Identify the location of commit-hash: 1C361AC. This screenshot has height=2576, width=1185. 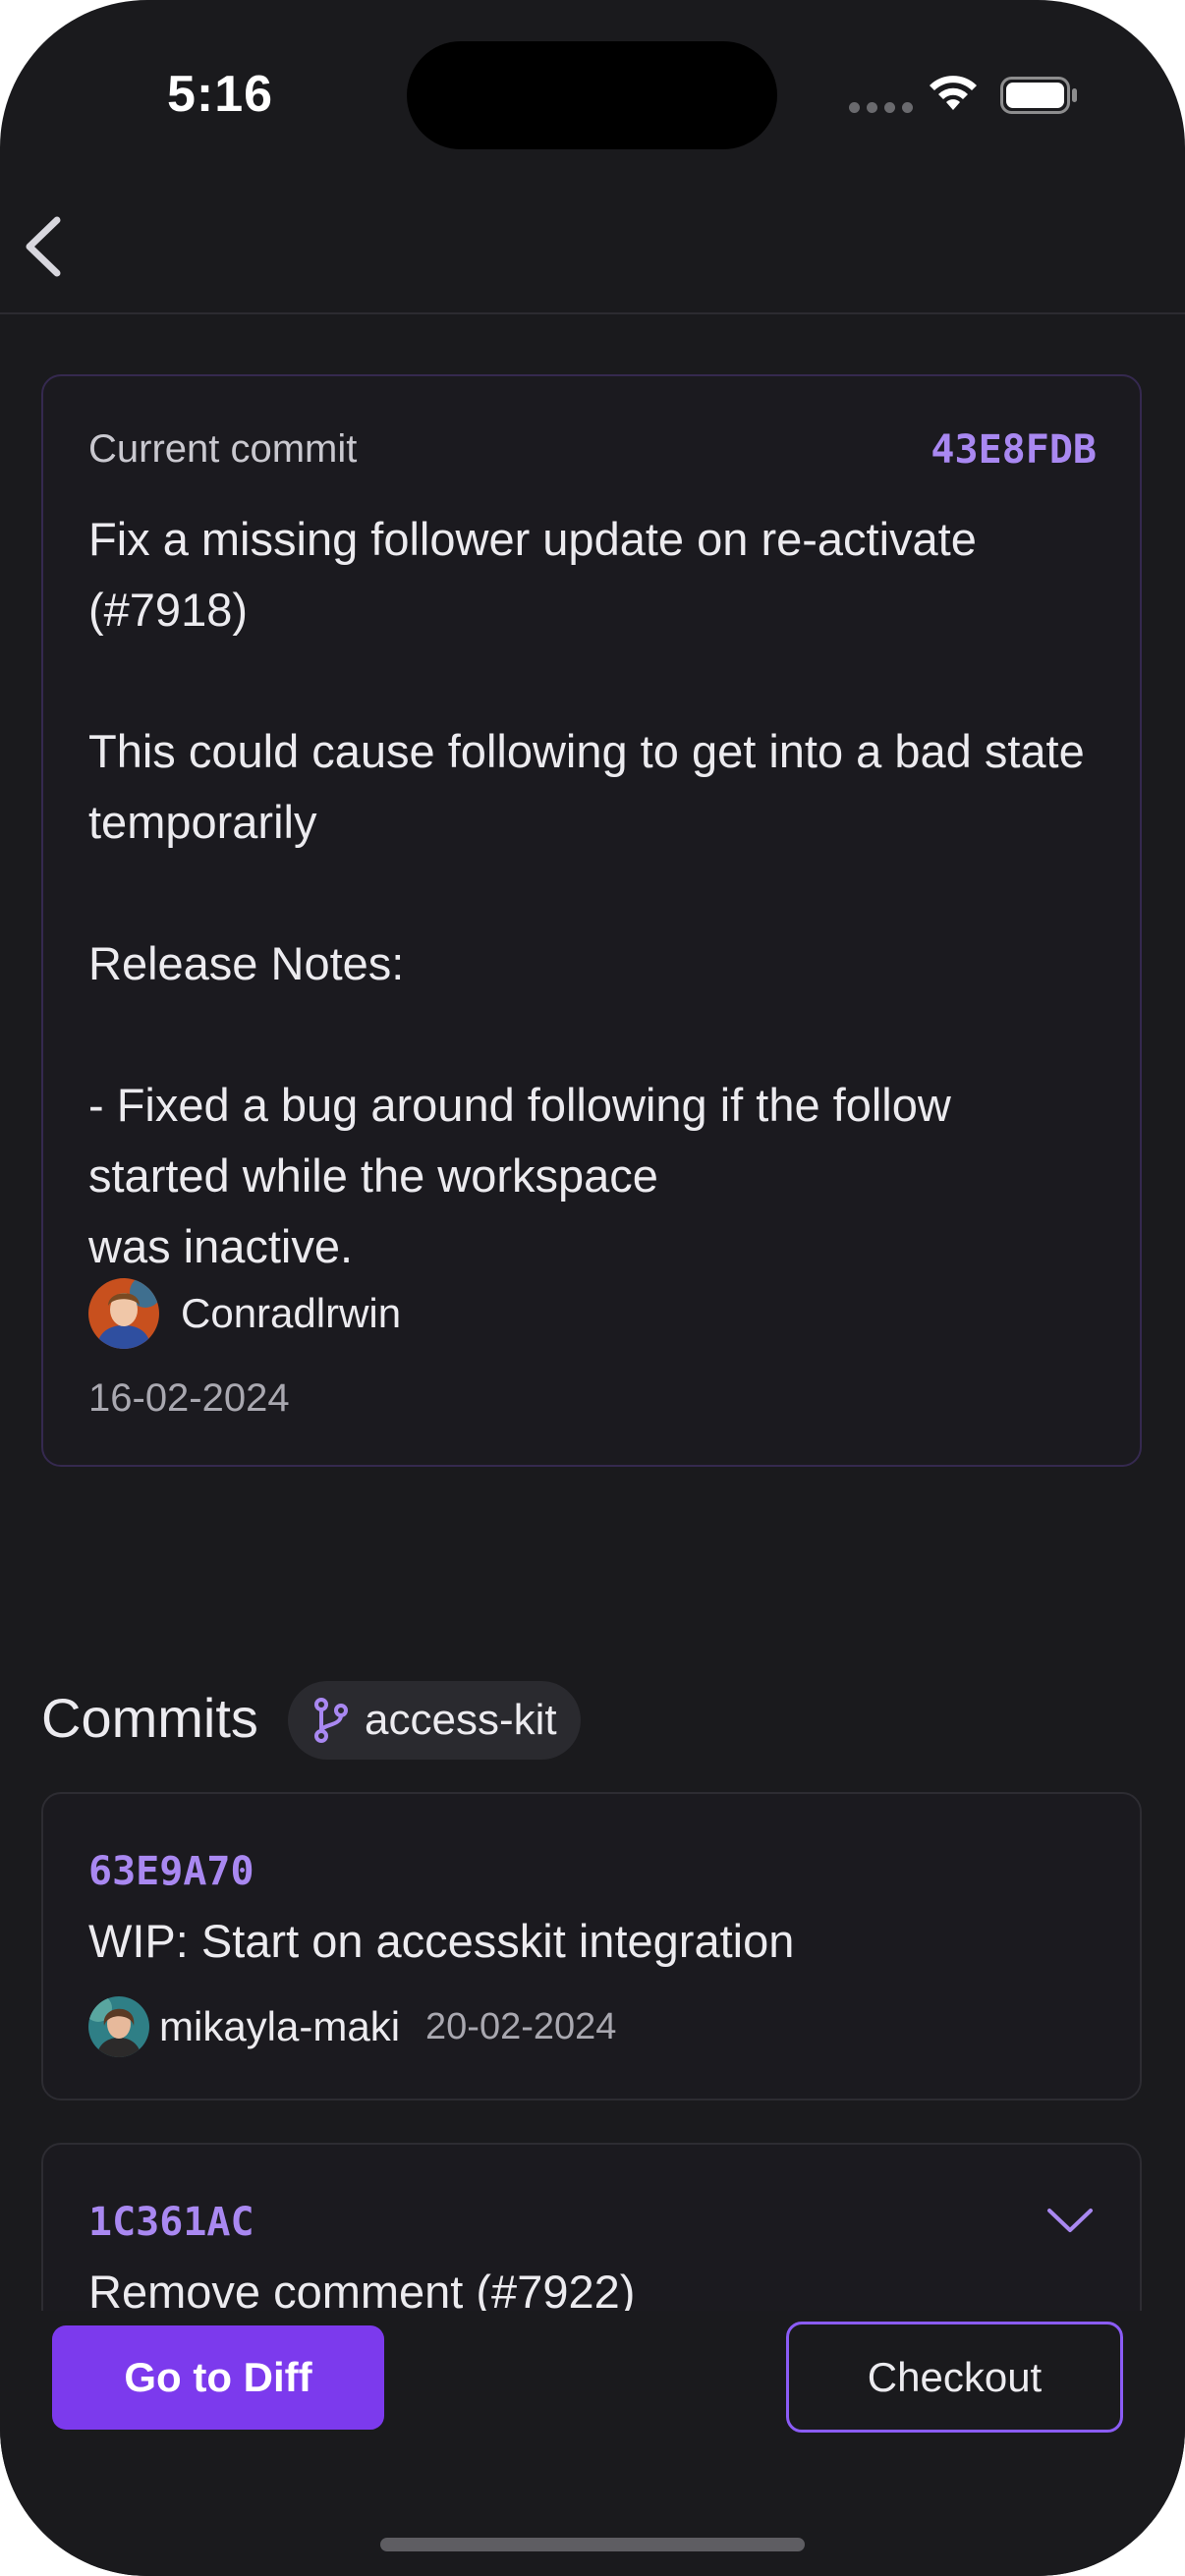
(171, 2222).